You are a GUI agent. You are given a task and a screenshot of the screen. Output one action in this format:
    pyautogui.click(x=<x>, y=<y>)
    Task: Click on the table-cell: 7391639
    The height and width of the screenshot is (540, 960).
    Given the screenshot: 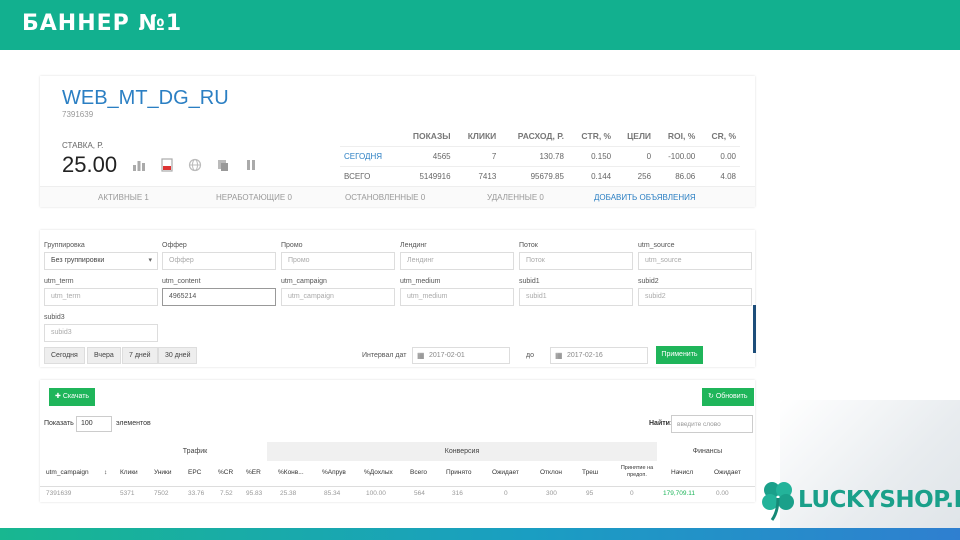 What is the action you would take?
    pyautogui.click(x=59, y=493)
    